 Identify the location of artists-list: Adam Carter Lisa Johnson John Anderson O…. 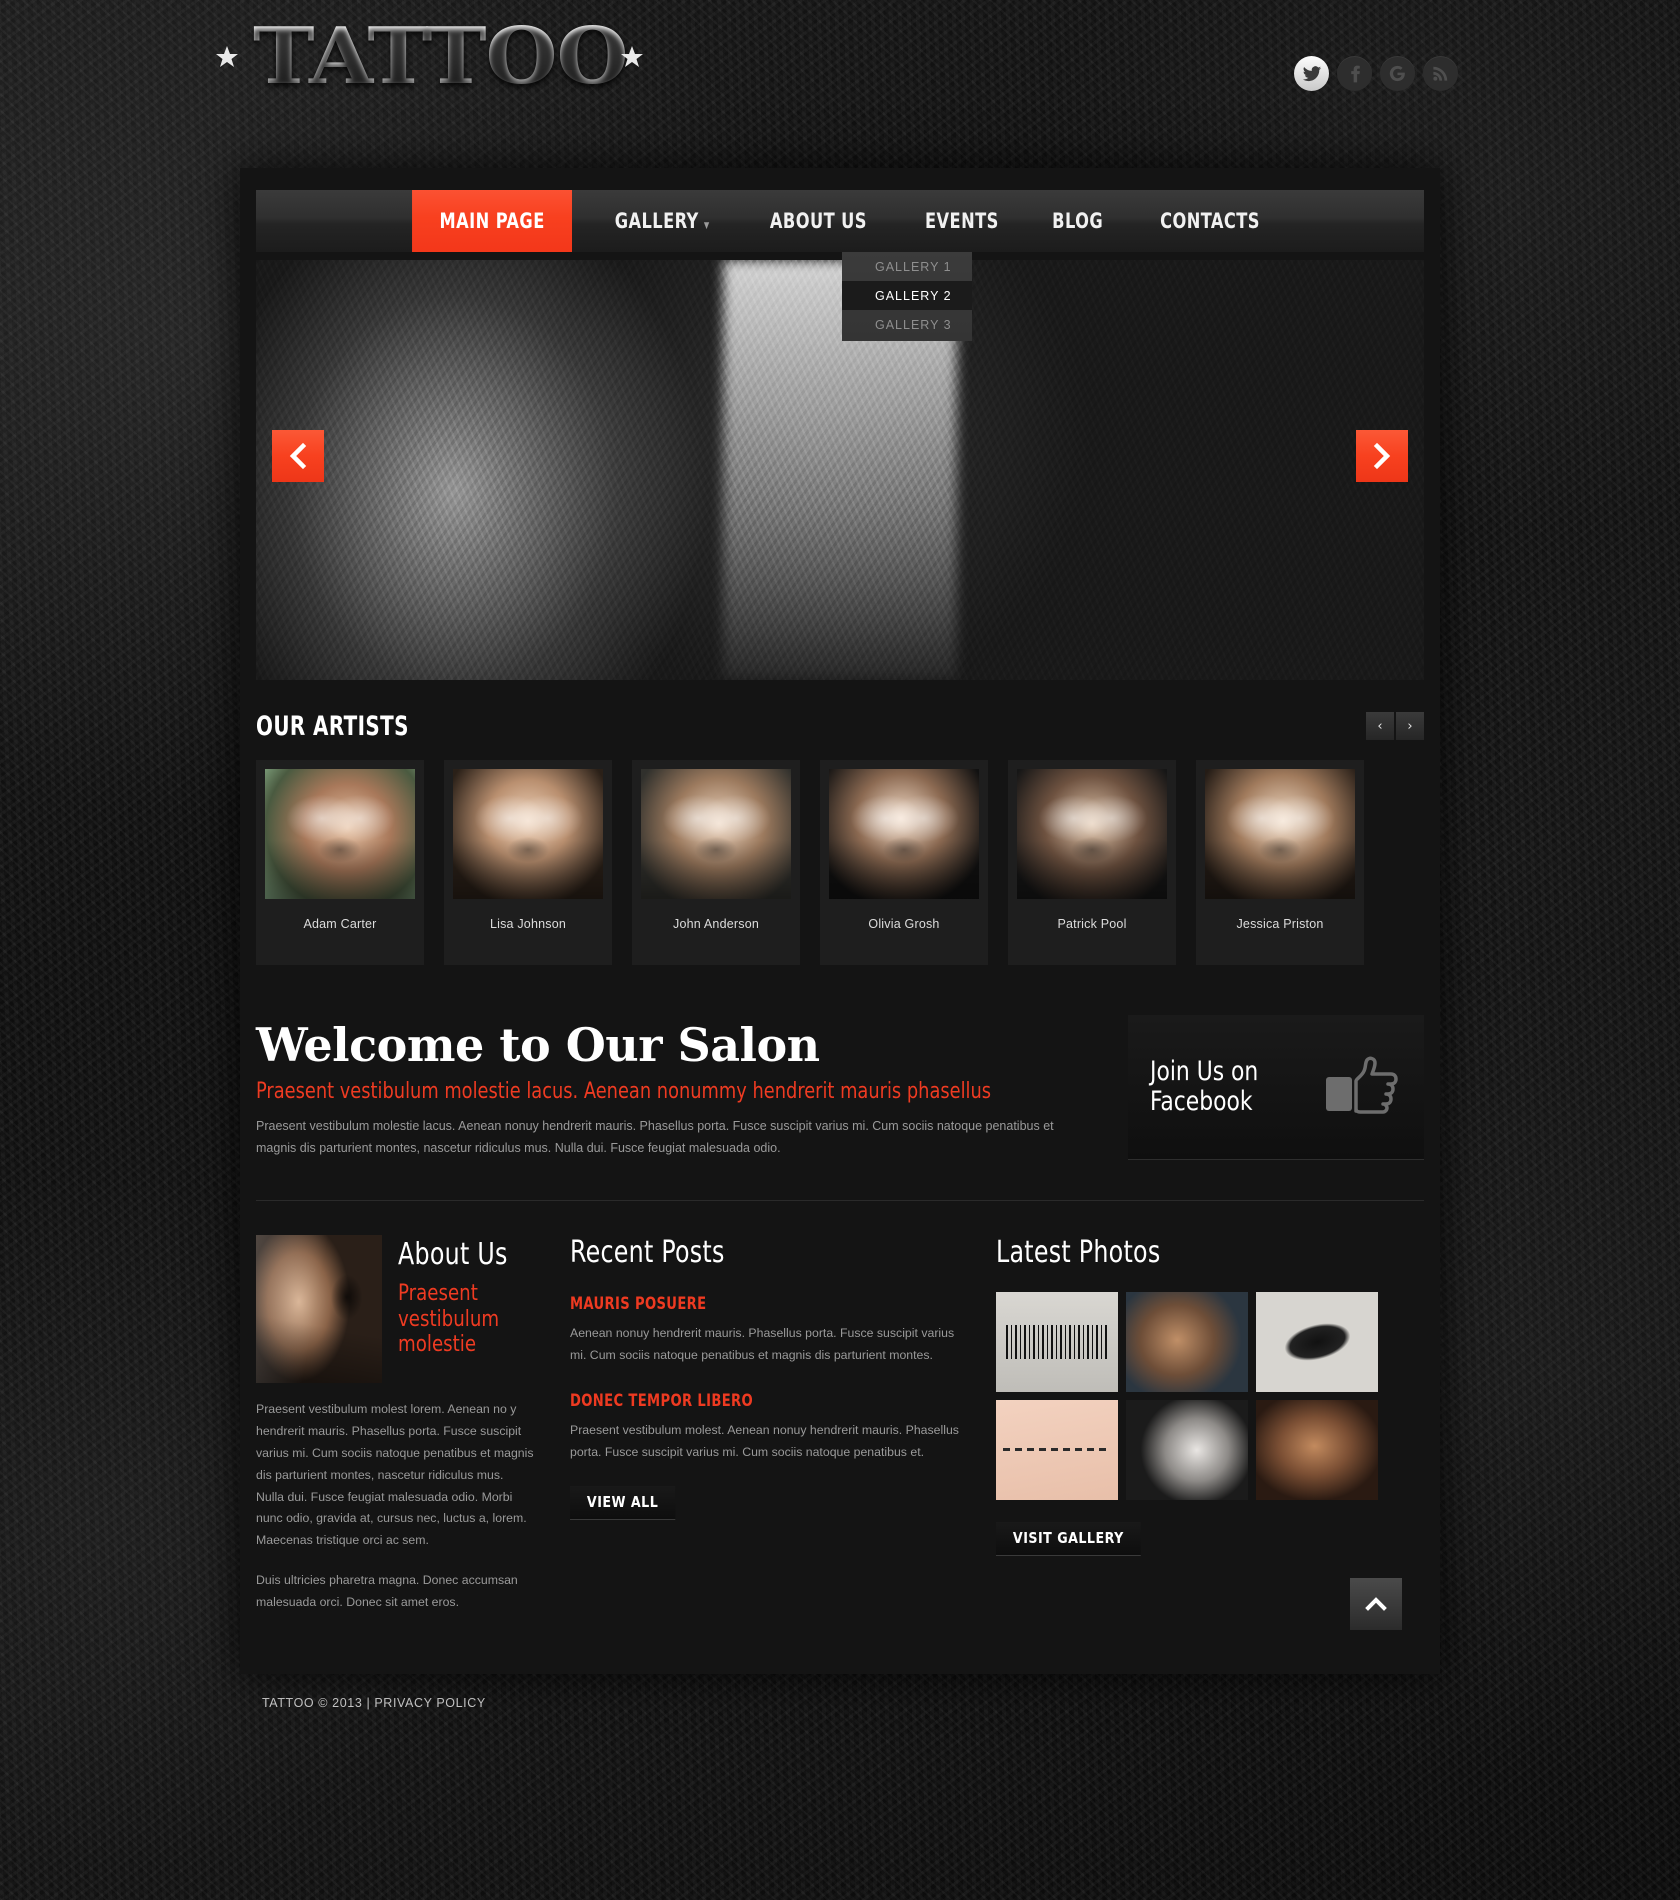
(840, 862).